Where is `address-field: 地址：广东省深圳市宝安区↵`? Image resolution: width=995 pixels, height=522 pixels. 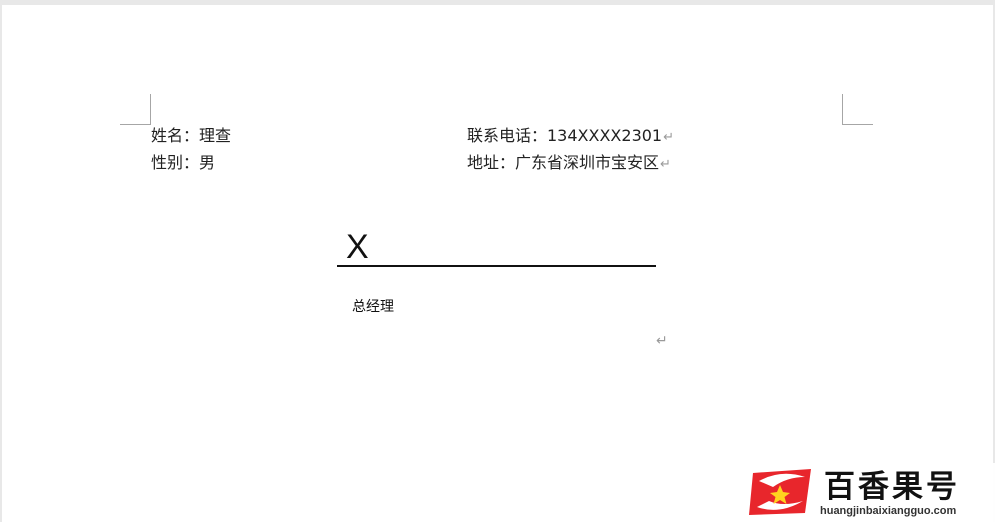 address-field: 地址：广东省深圳市宝安区↵ is located at coordinates (569, 164).